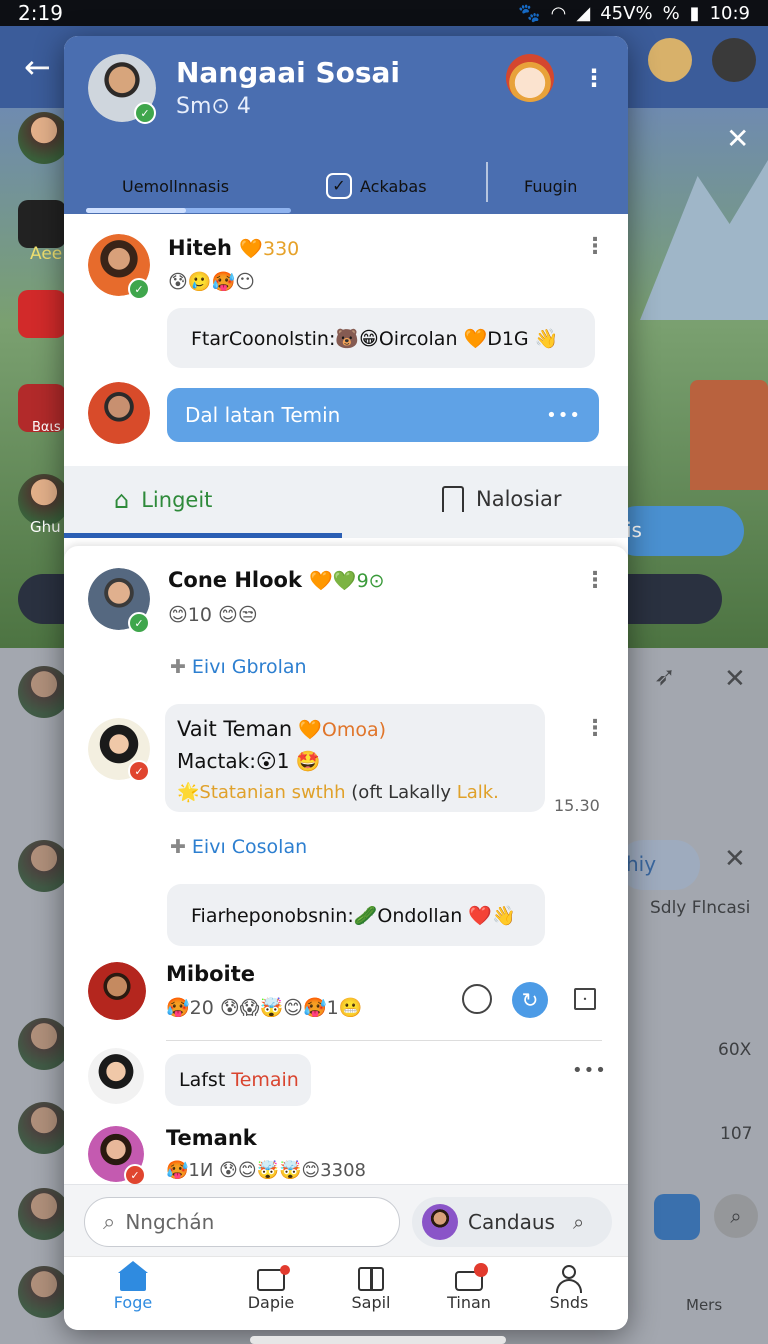 This screenshot has width=768, height=1344. I want to click on message-accent: 🌟Statanian swthh, so click(261, 792).